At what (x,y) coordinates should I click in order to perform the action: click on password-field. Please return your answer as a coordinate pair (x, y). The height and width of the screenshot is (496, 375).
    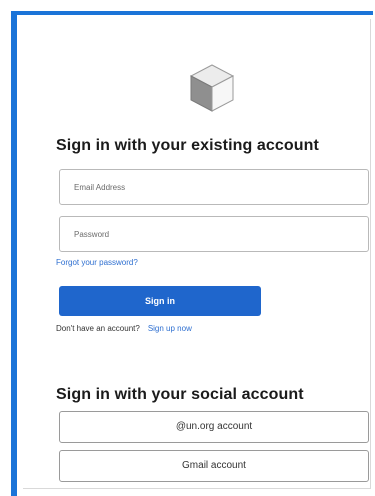
    Looking at the image, I should click on (214, 234).